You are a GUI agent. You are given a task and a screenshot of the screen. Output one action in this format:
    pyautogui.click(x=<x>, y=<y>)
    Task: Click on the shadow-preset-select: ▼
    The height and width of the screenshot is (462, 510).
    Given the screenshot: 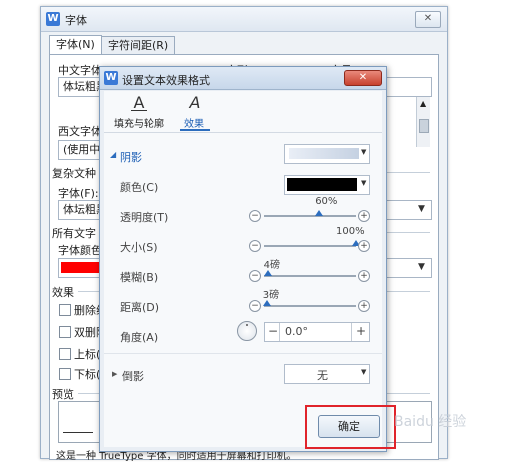 What is the action you would take?
    pyautogui.click(x=327, y=154)
    